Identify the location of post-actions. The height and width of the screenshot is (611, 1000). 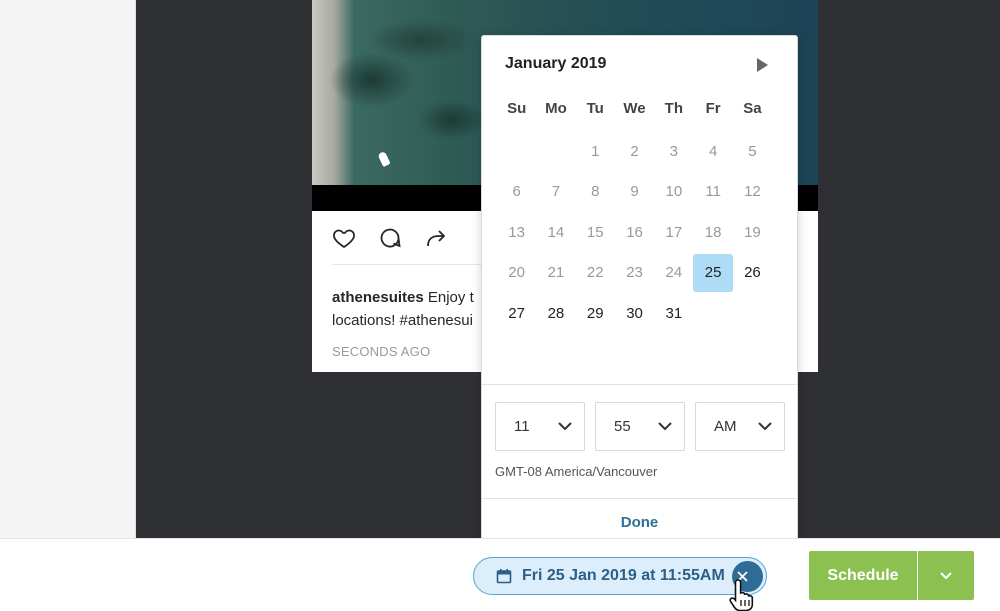
(390, 240).